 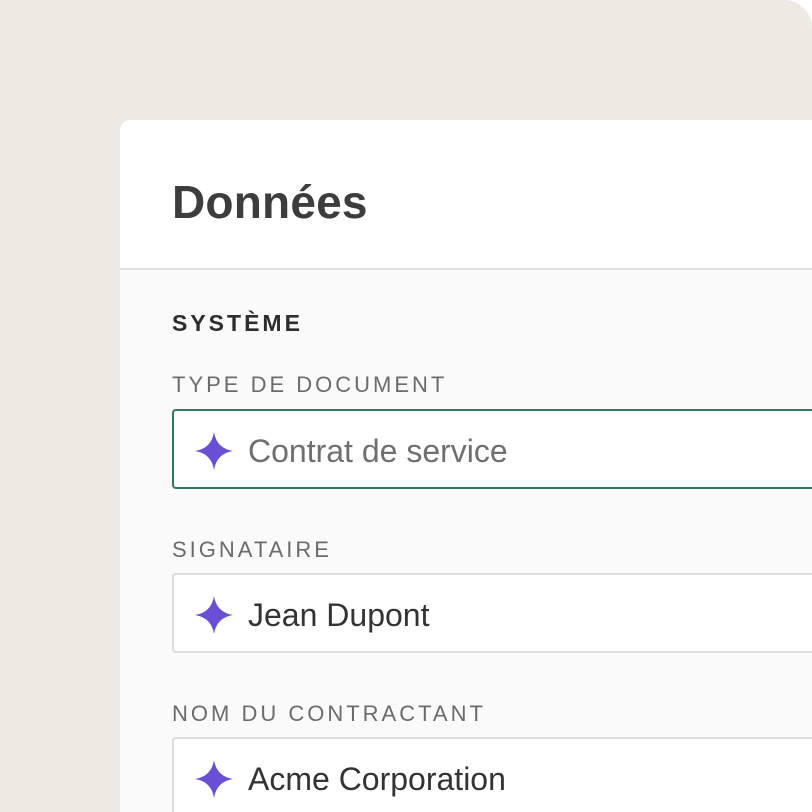 What do you see at coordinates (339, 615) in the screenshot?
I see `signatory-value: Jean Dupont` at bounding box center [339, 615].